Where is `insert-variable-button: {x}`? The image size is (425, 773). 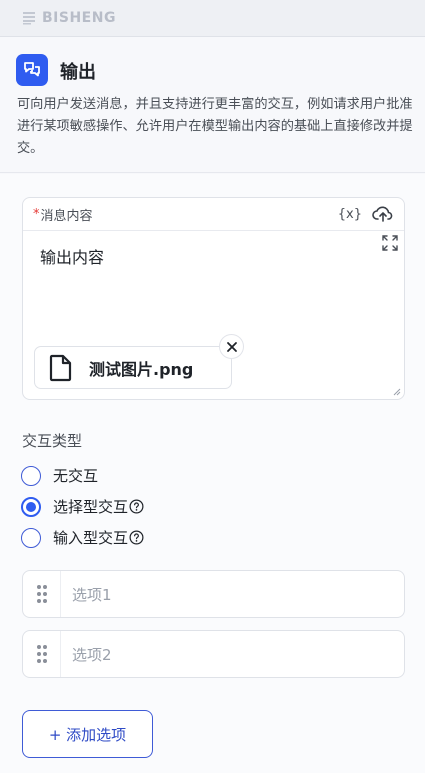
insert-variable-button: {x} is located at coordinates (350, 214).